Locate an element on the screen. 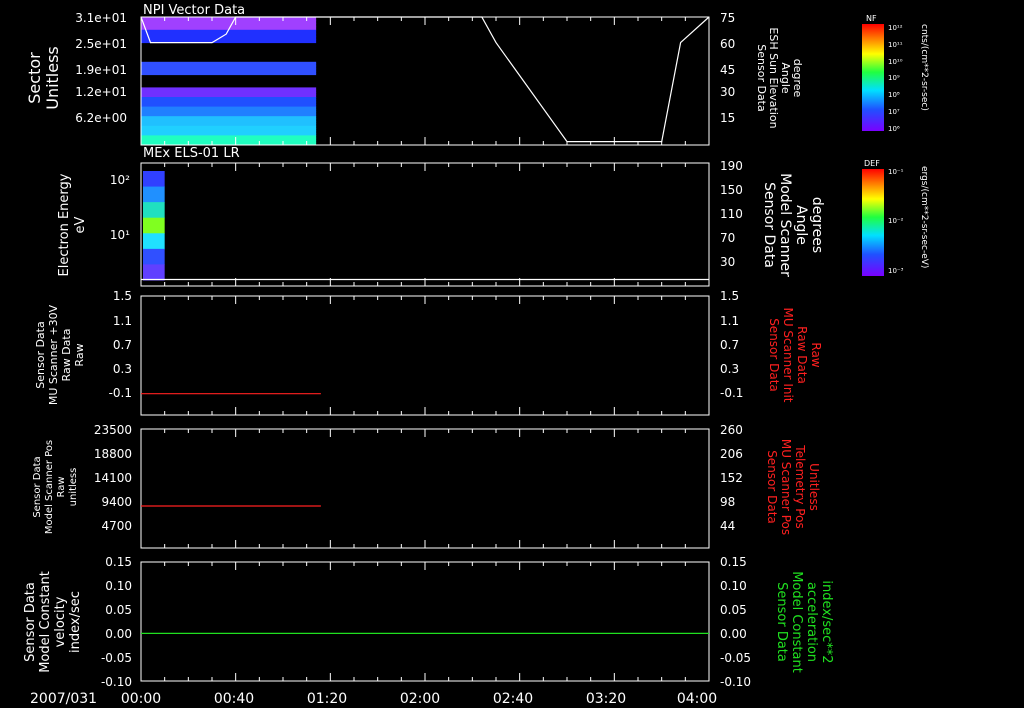  panel-0-left-label-1: Sector is located at coordinates (34, 78).